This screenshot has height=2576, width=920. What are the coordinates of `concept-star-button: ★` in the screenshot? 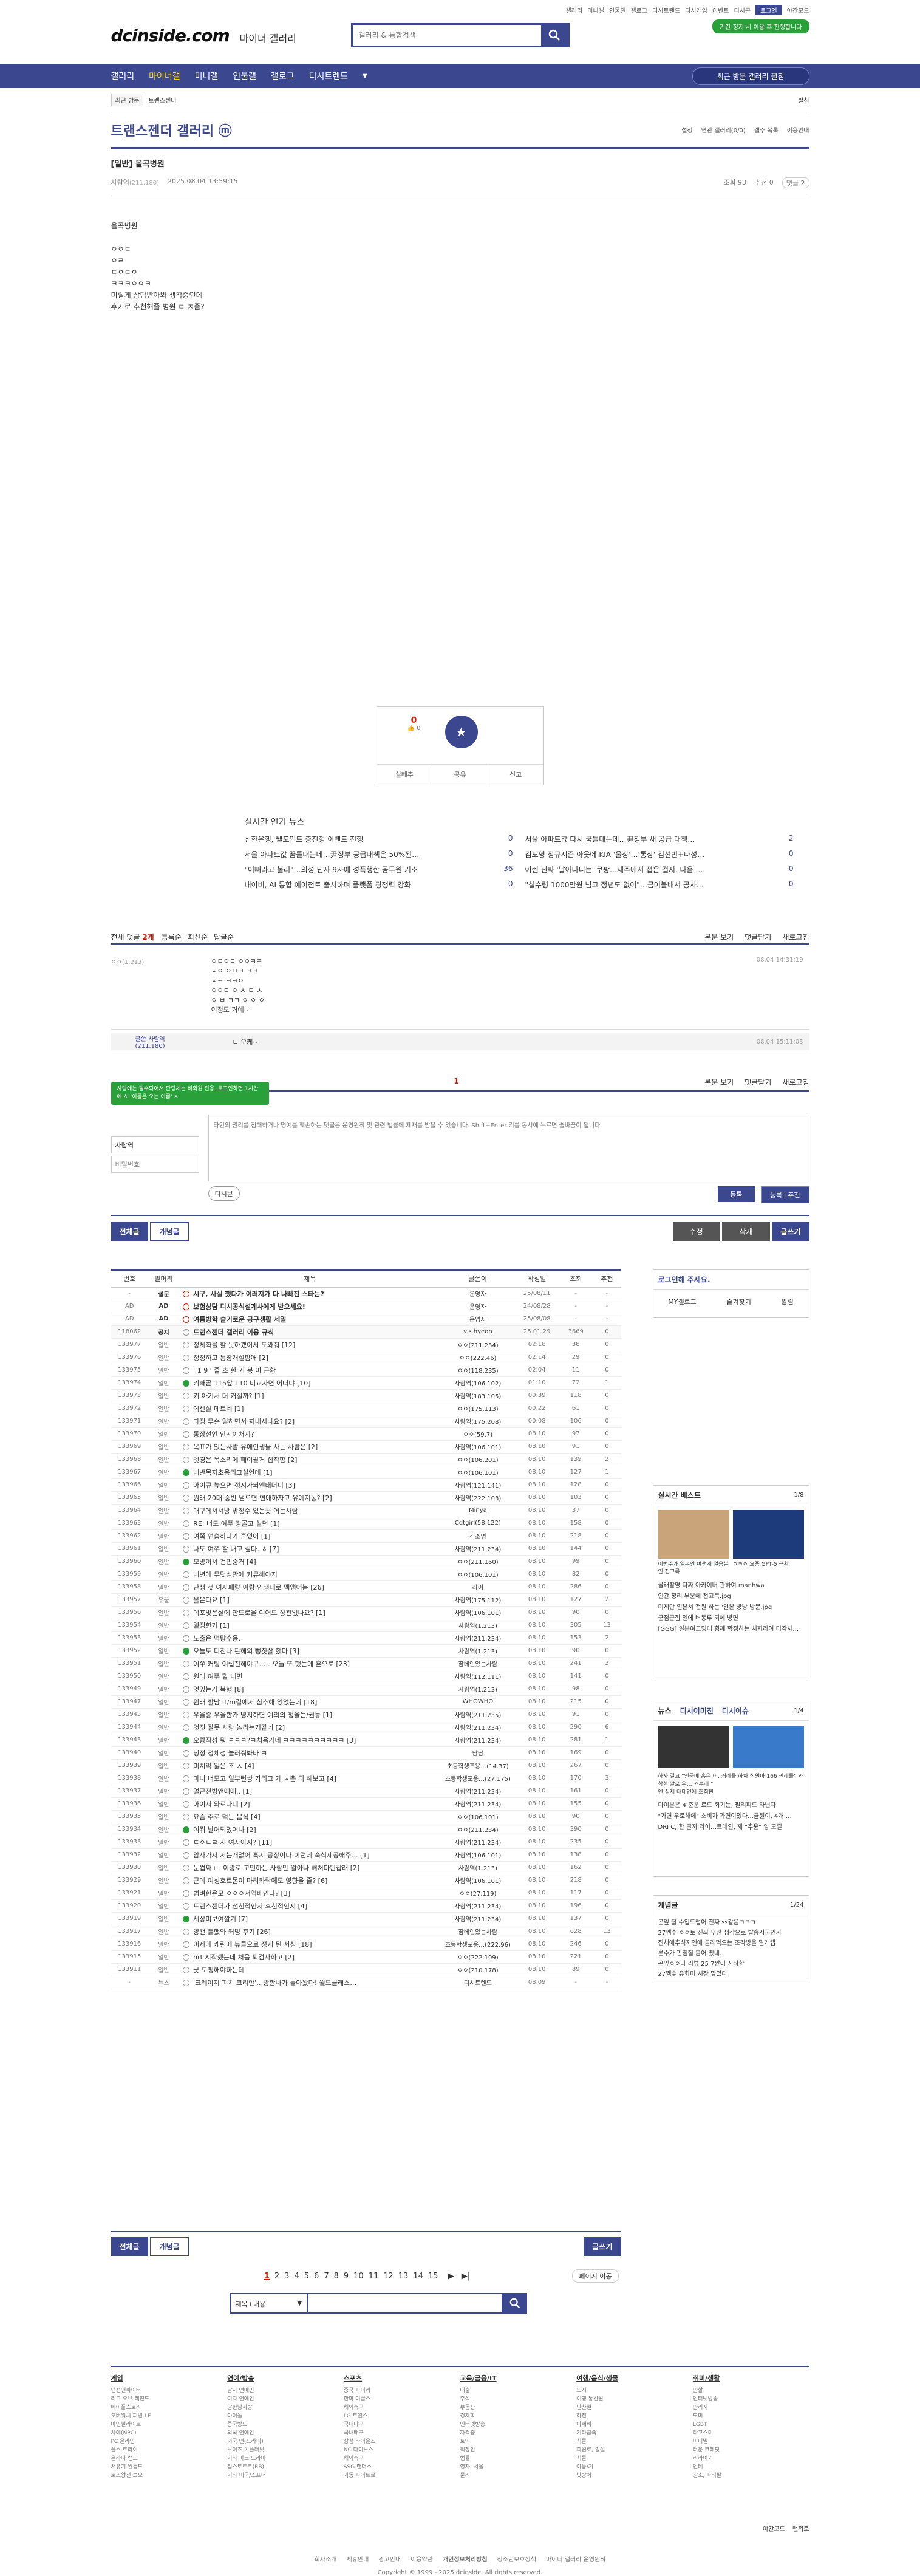 It's located at (462, 732).